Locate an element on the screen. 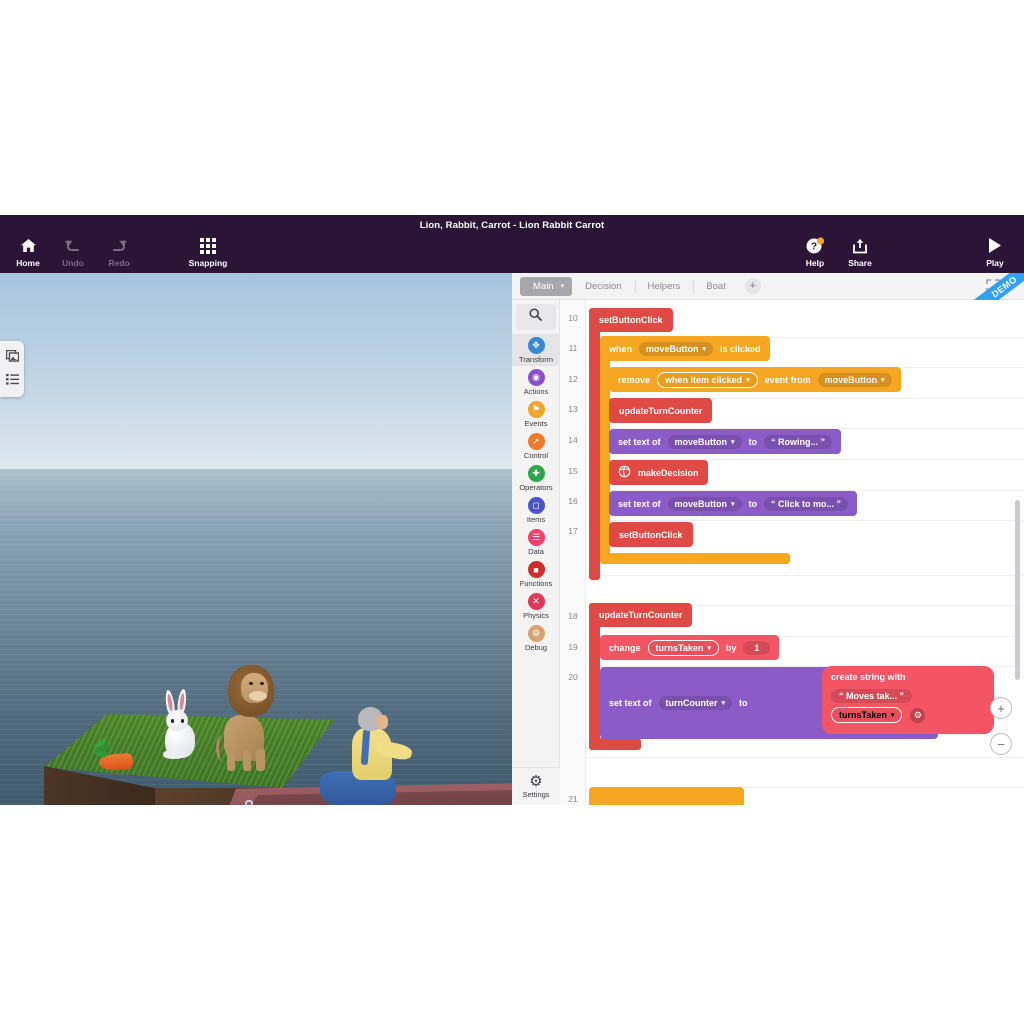 The image size is (1024, 1024). category-items: ◻ Items is located at coordinates (536, 510).